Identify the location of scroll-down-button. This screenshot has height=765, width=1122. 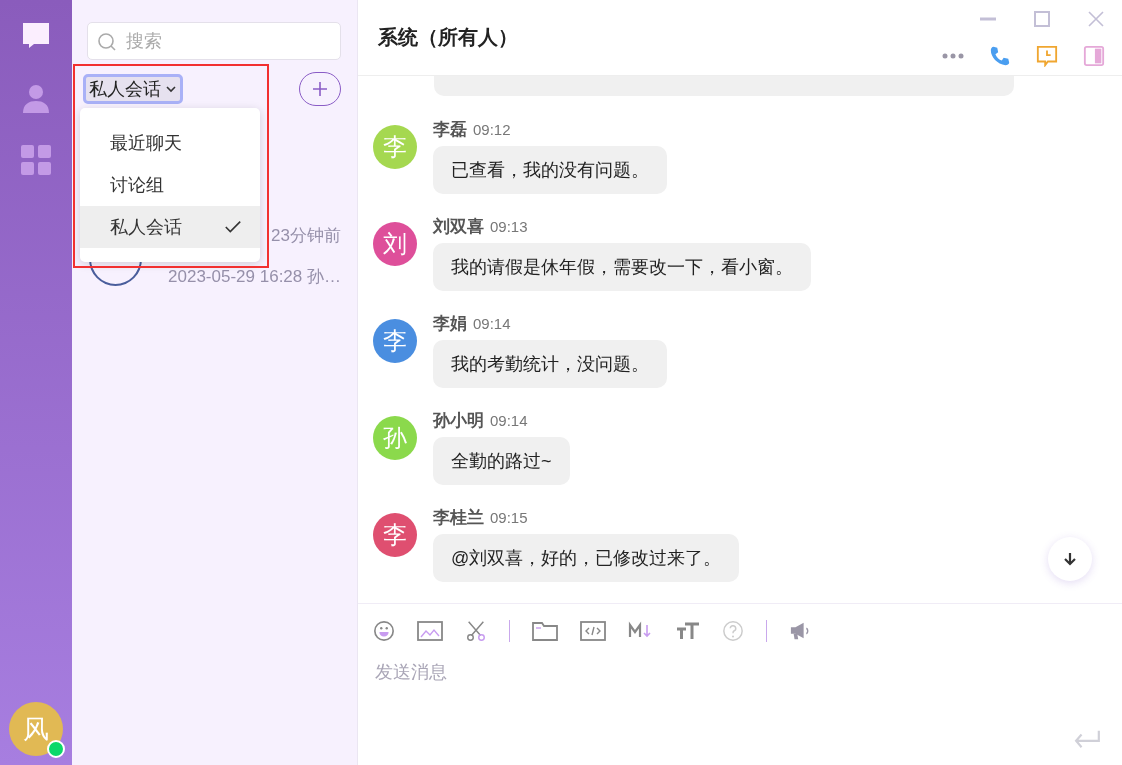
(1070, 558).